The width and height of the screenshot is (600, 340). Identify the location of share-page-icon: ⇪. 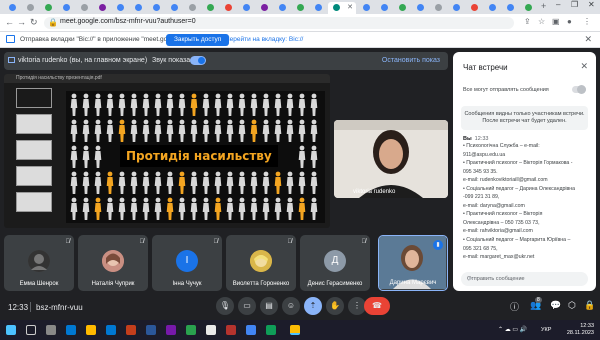
(527, 21).